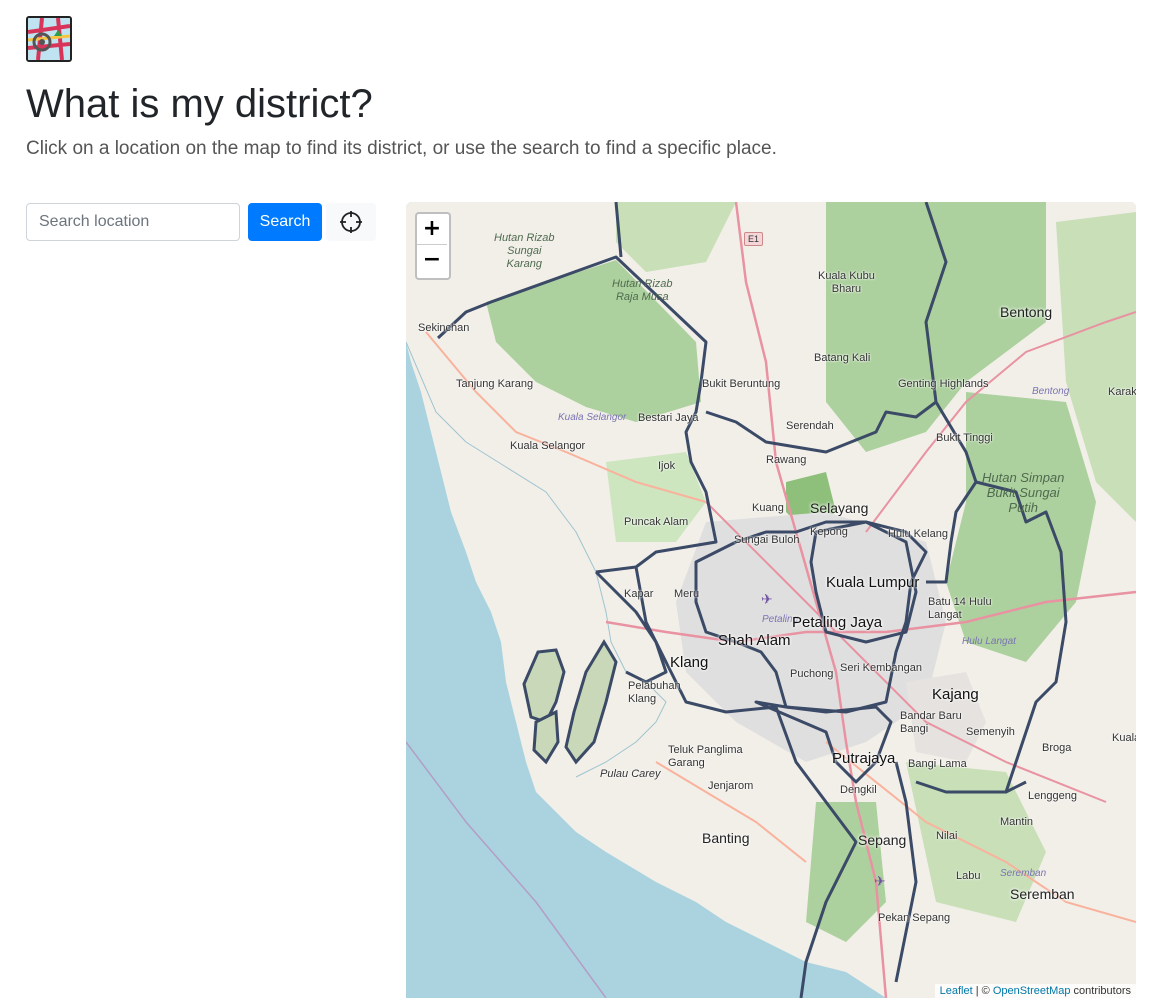 This screenshot has height=998, width=1170. What do you see at coordinates (1023, 873) in the screenshot?
I see `map-label-seremban-italic: Seremban` at bounding box center [1023, 873].